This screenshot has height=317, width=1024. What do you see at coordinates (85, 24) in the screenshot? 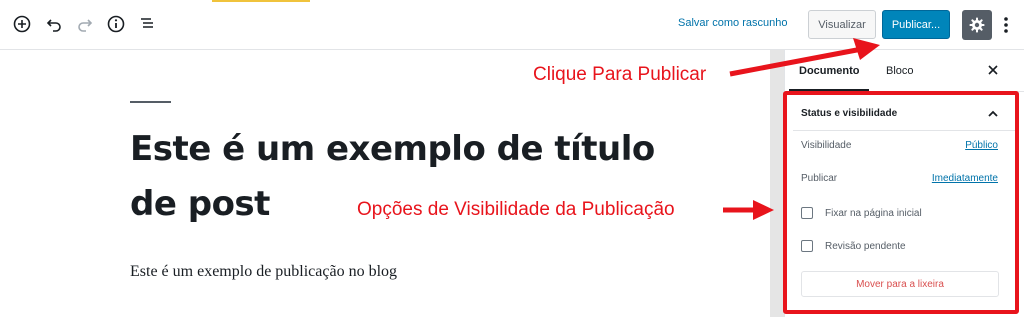
I see `redo-icon` at bounding box center [85, 24].